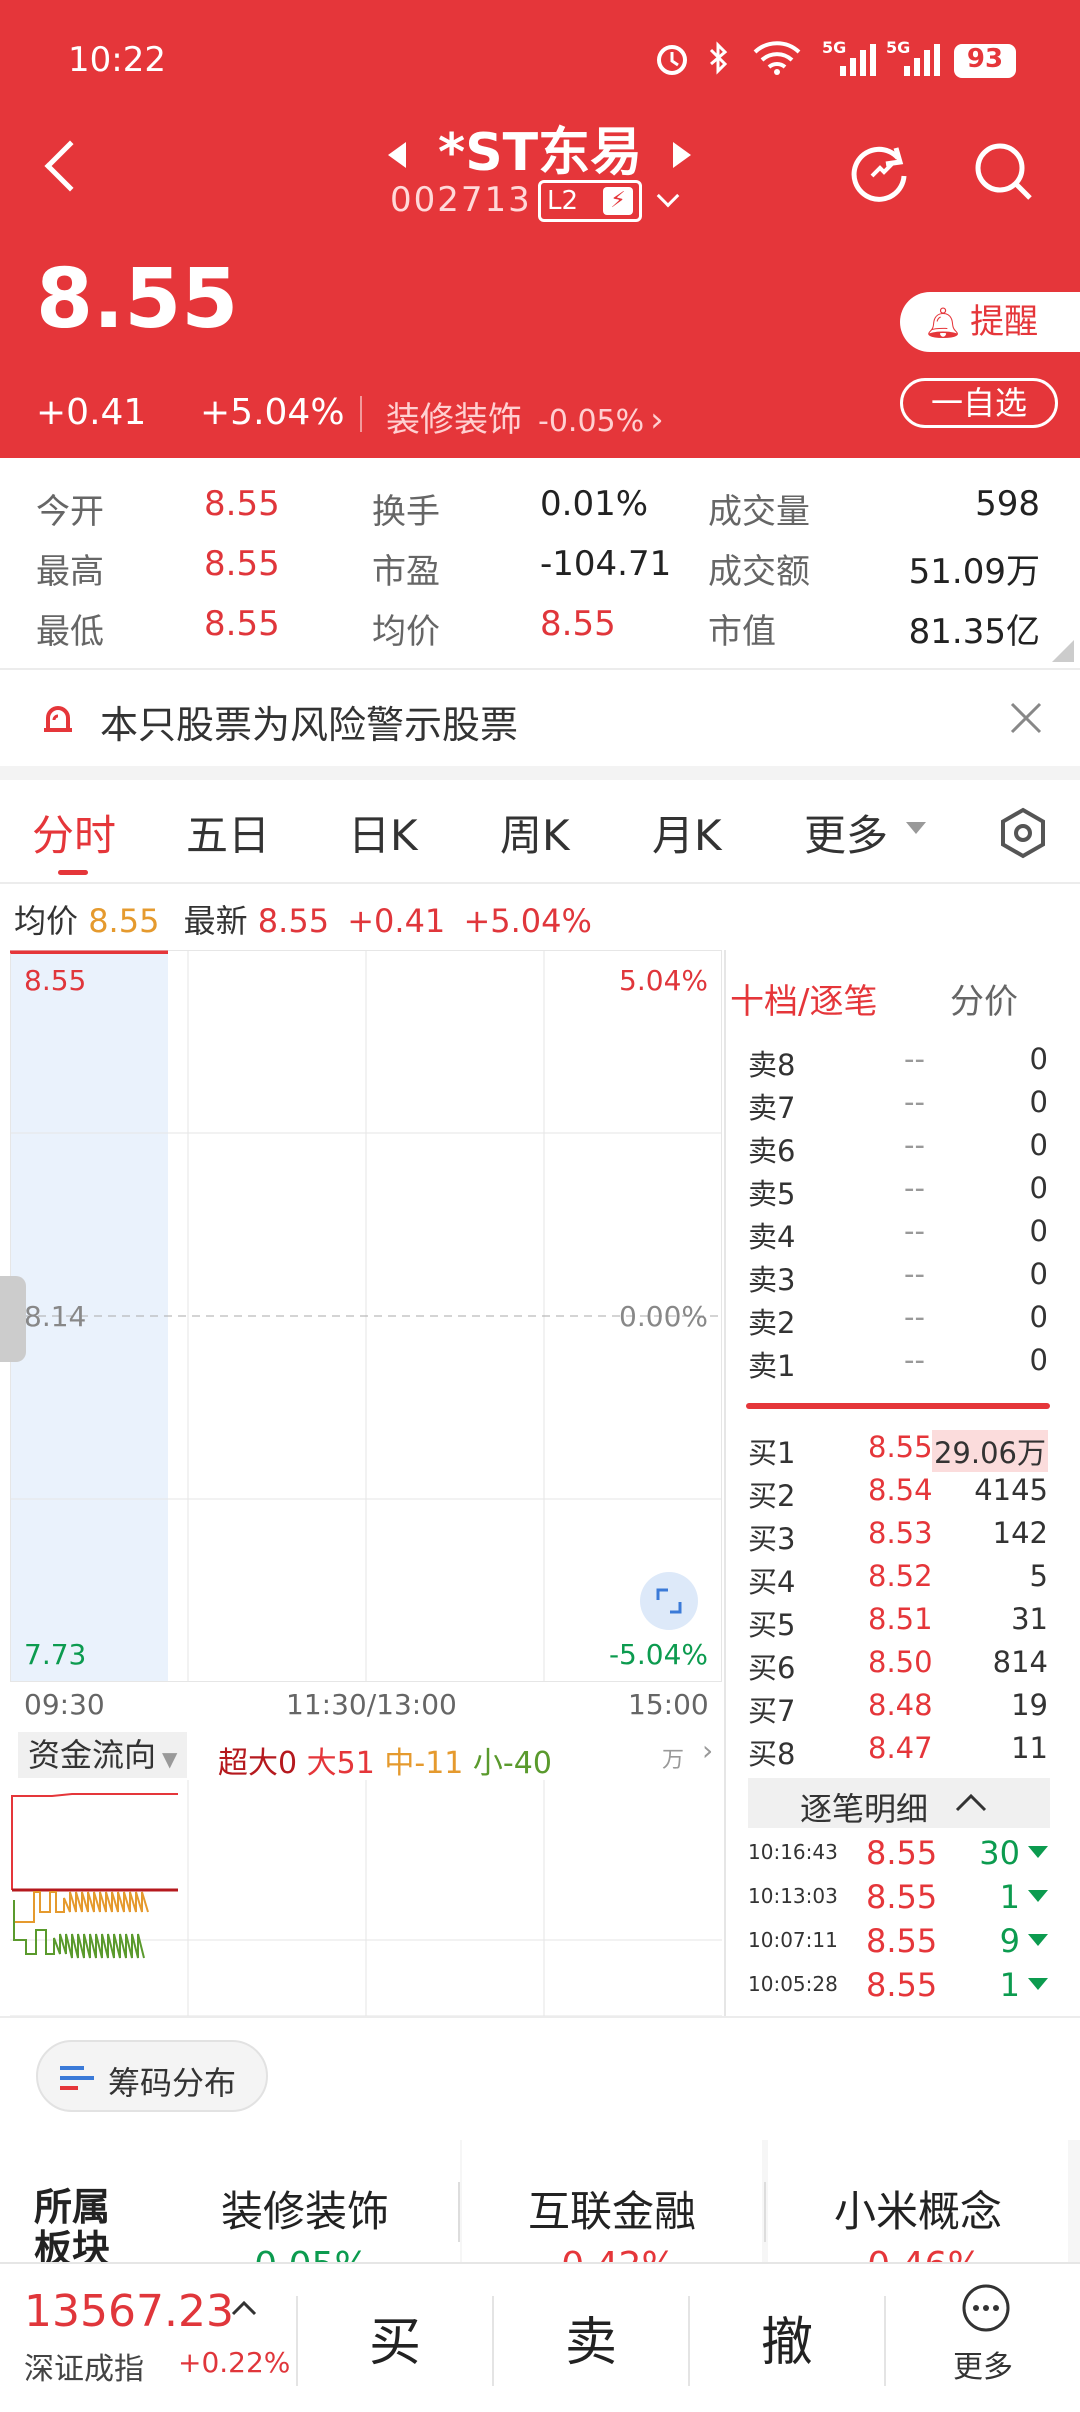  Describe the element at coordinates (461, 200) in the screenshot. I see `stock-code: 002713` at that location.